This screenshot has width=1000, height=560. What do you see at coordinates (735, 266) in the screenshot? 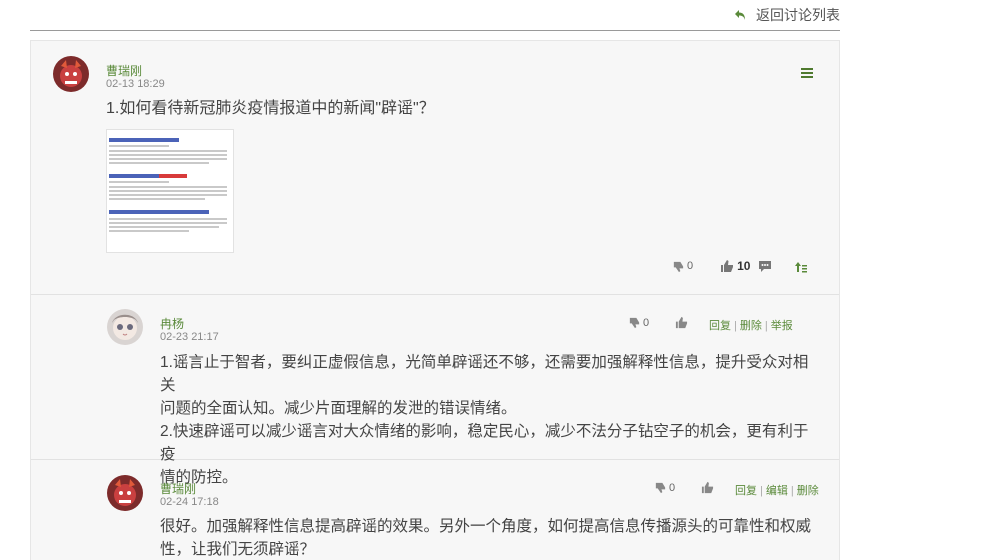
I see `like-button: 10` at bounding box center [735, 266].